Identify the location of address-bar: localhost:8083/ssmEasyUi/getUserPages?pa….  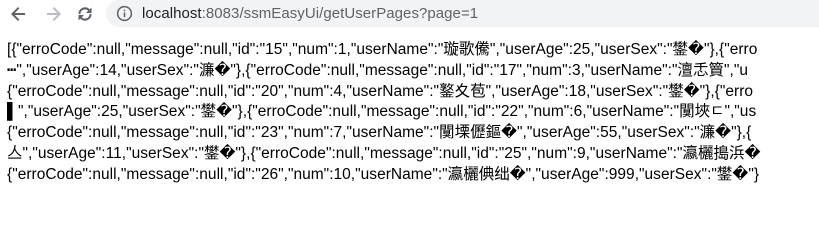
(462, 13).